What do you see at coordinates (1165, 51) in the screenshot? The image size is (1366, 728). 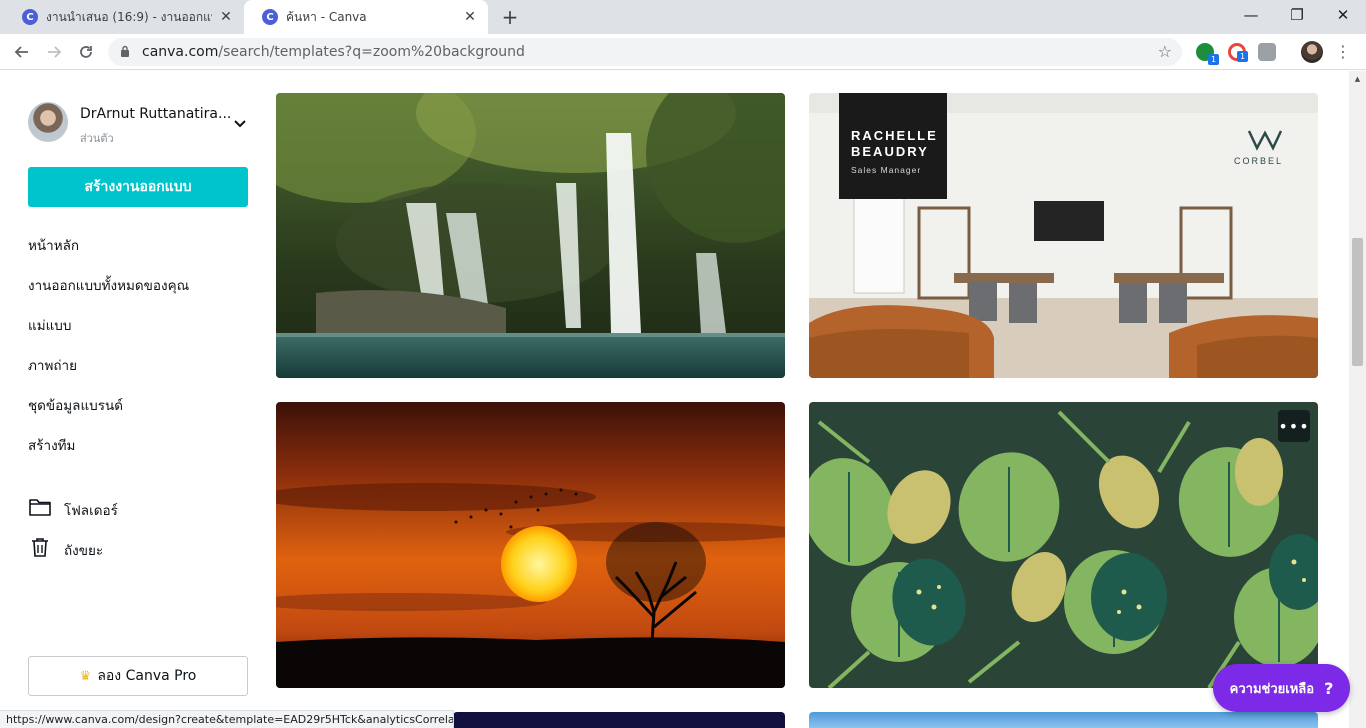 I see `bookmark-star-icon: ☆` at bounding box center [1165, 51].